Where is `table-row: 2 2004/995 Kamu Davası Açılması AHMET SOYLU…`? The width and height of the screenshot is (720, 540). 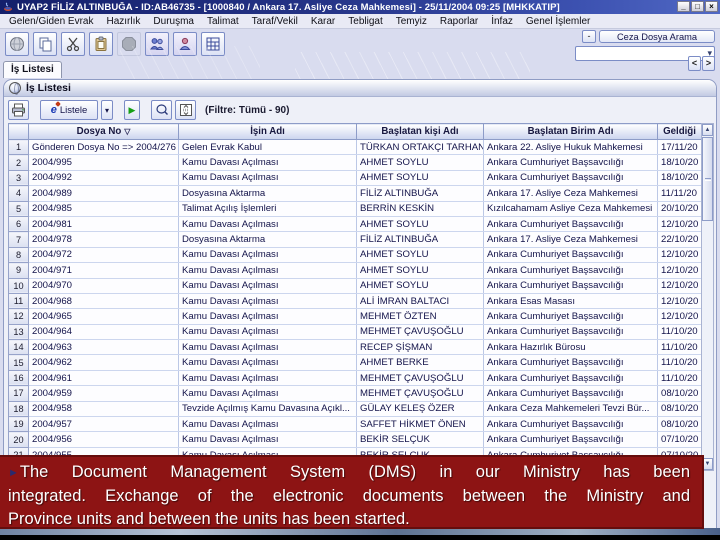 table-row: 2 2004/995 Kamu Davası Açılması AHMET SOYLU… is located at coordinates (355, 162).